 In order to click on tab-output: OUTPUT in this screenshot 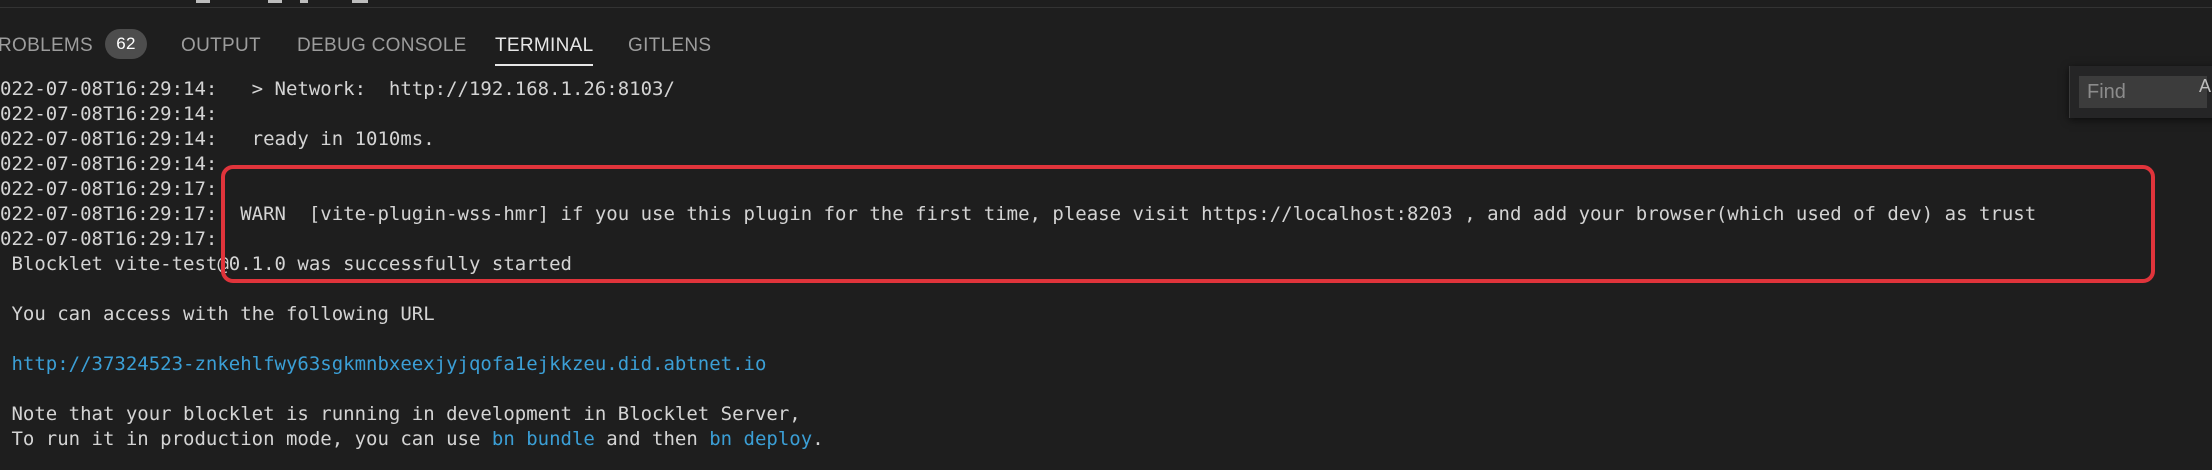, I will do `click(221, 46)`.